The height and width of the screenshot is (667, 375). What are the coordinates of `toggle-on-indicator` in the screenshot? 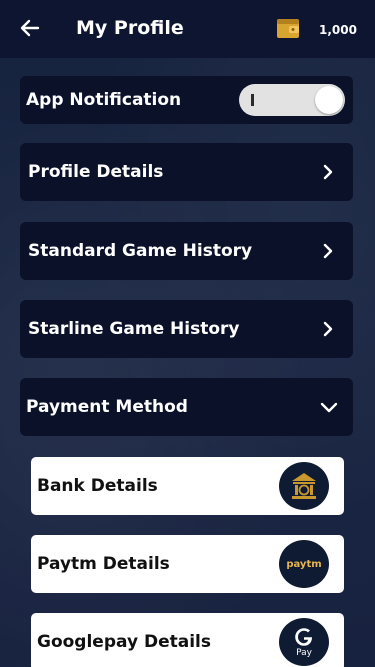 It's located at (252, 100).